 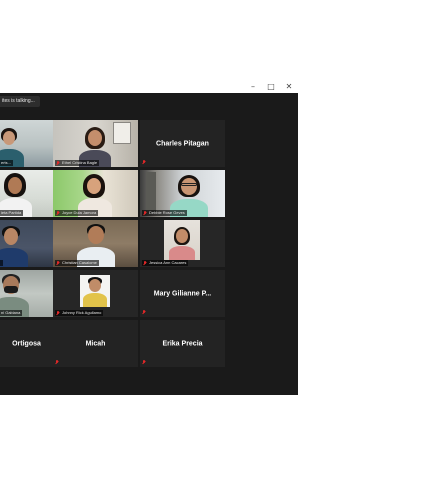 I want to click on participant-tile: Micah, so click(x=95, y=343).